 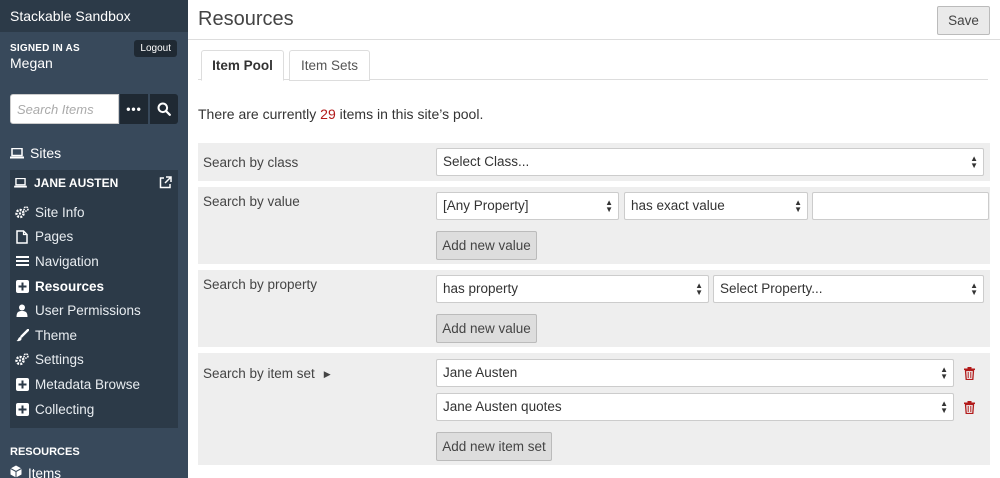 I want to click on nav-label: Pages, so click(x=54, y=237).